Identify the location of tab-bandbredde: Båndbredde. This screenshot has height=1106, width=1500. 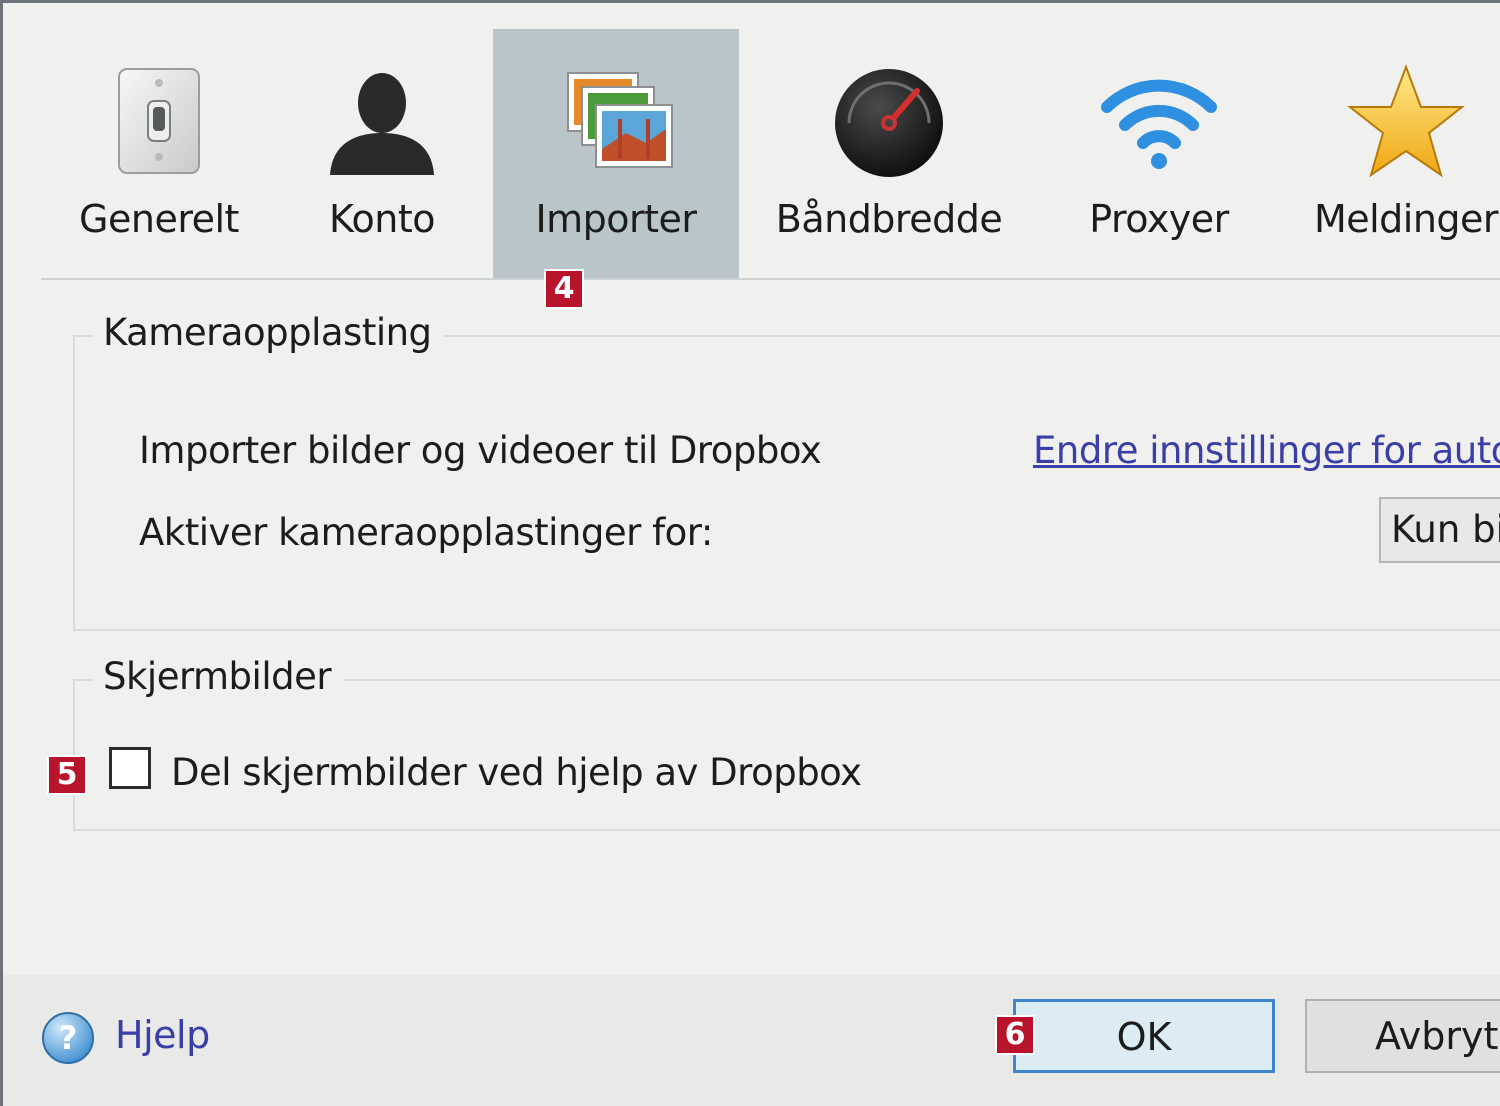
(889, 154).